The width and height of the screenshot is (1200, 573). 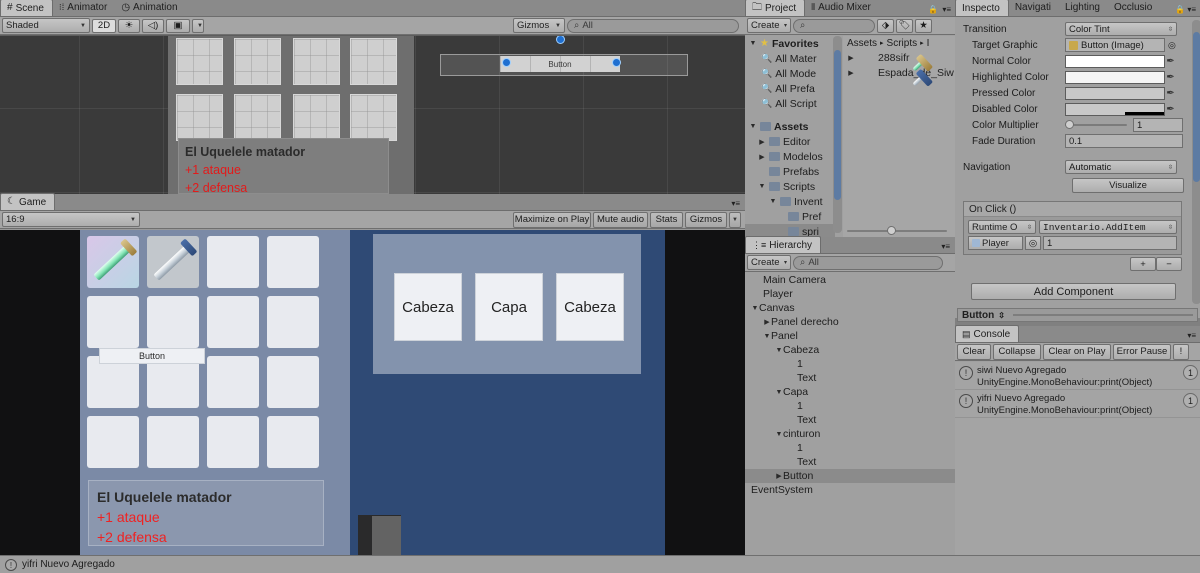 I want to click on mute-audio-button: Mute audio, so click(x=620, y=219).